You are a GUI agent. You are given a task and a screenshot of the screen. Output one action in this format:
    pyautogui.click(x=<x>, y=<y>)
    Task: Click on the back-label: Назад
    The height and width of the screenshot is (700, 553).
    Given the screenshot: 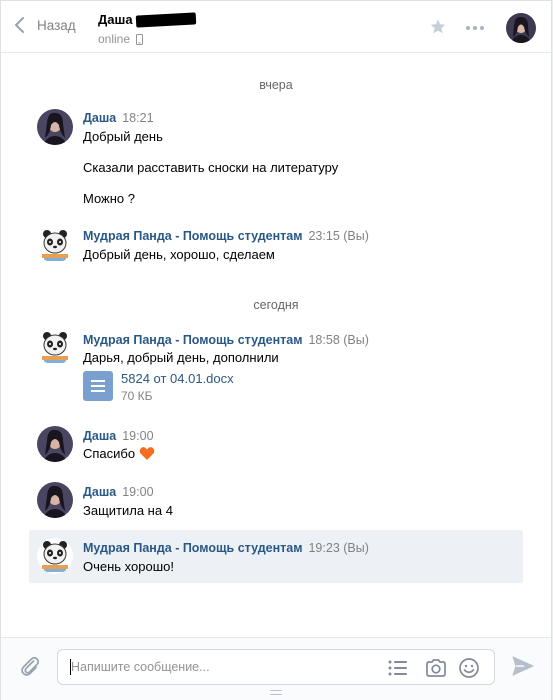 What is the action you would take?
    pyautogui.click(x=56, y=25)
    